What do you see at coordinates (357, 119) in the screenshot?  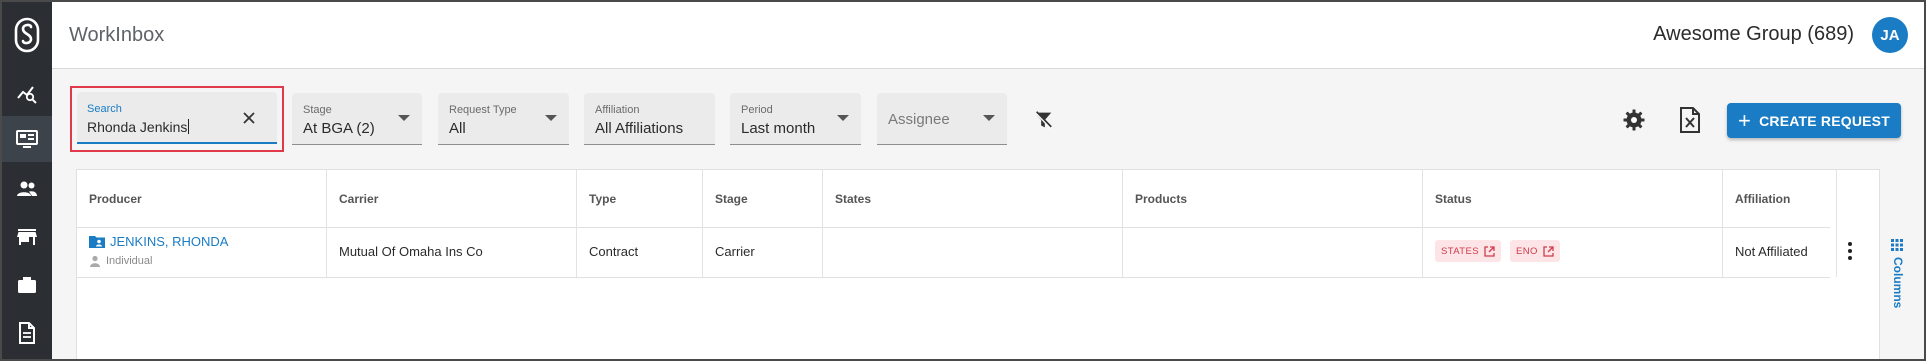 I see `stage-select: Stage At BGA (2)` at bounding box center [357, 119].